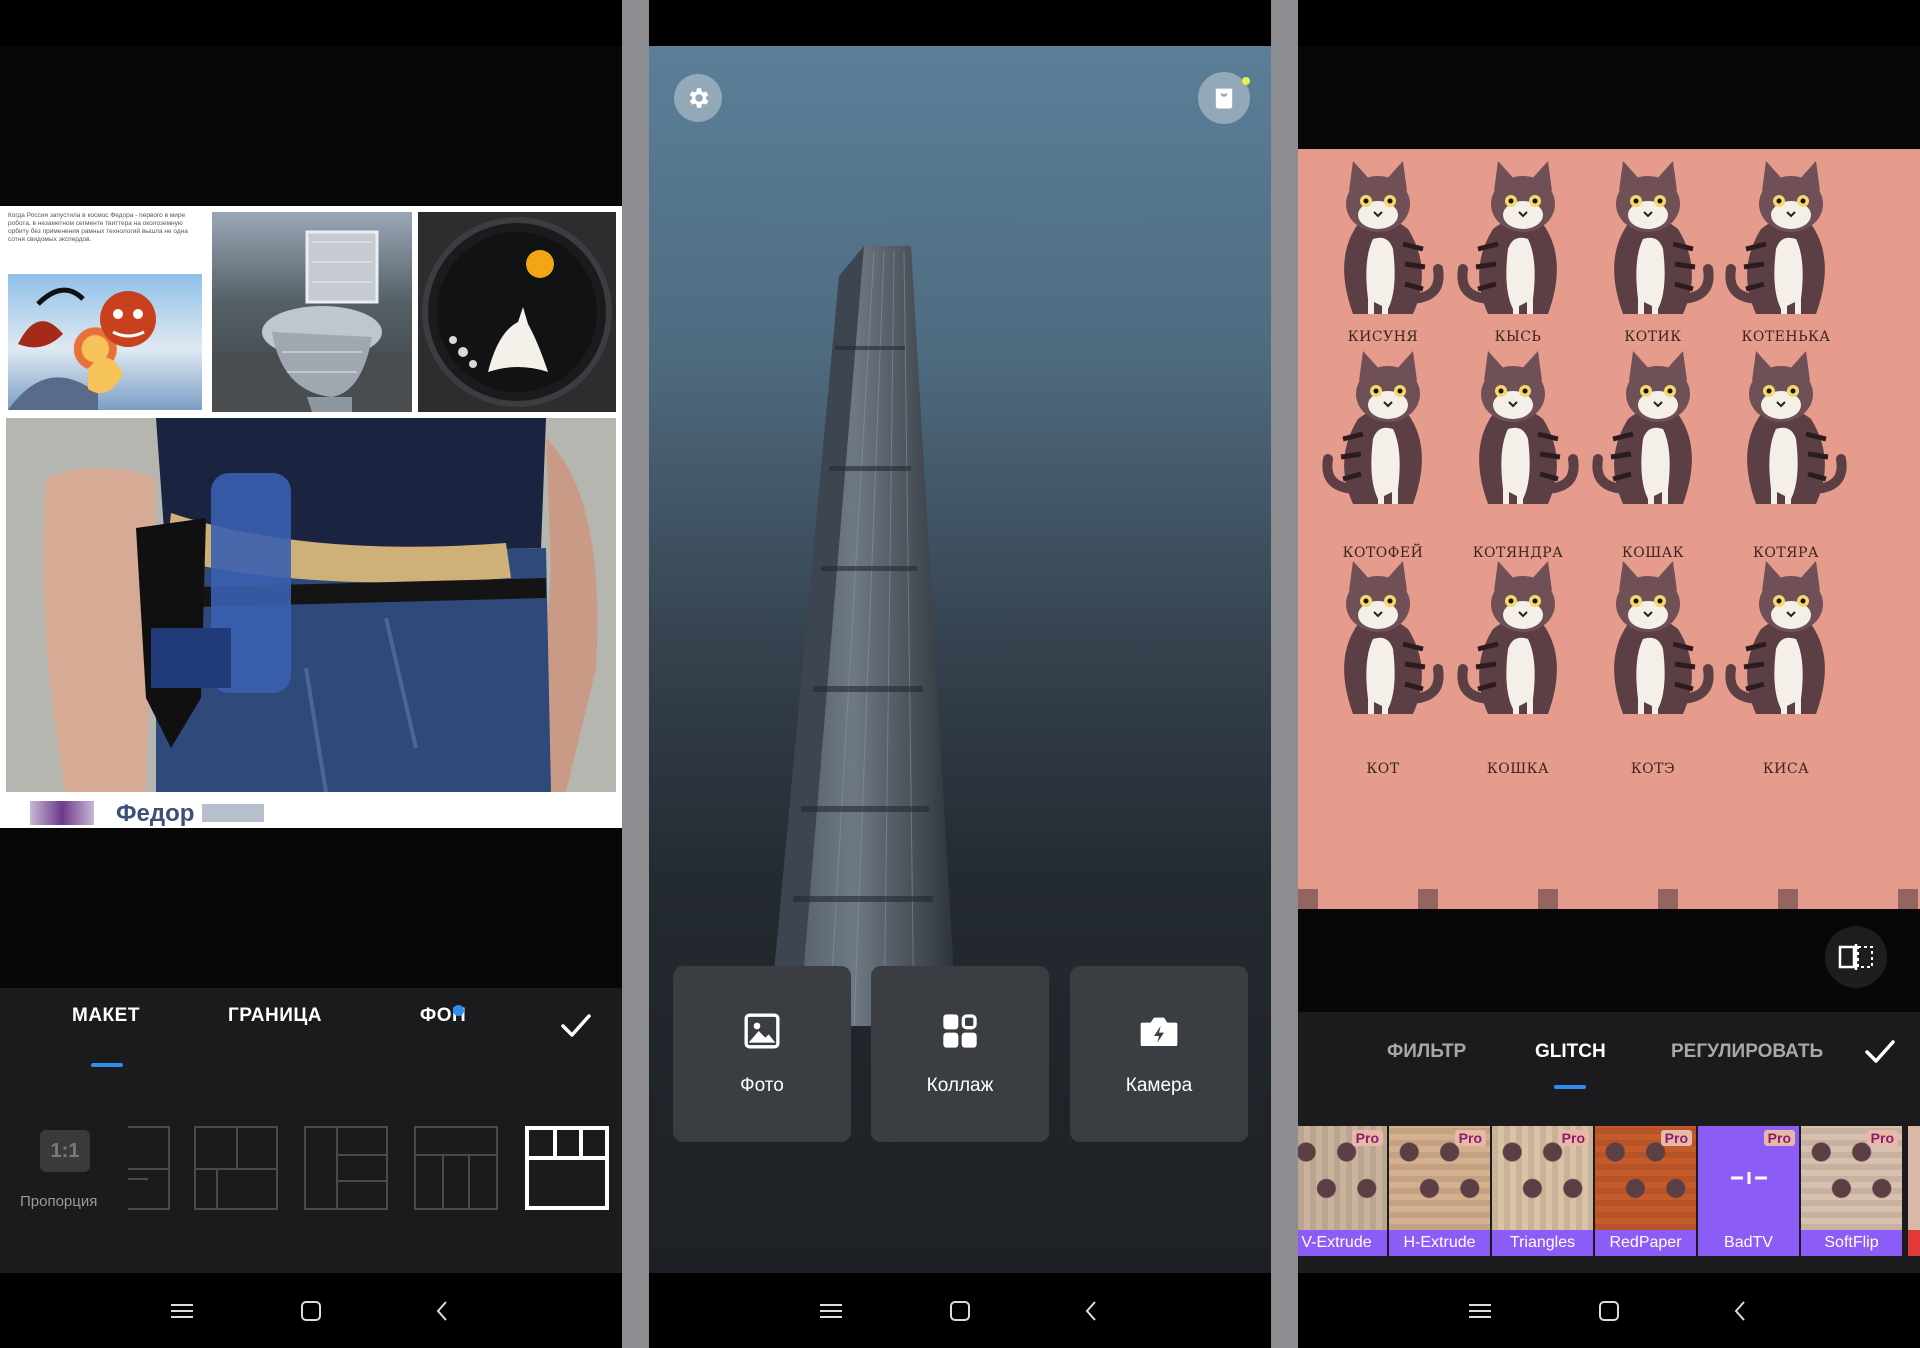 This screenshot has width=1920, height=1348. I want to click on cat-name-label: КОТЭ, so click(1653, 769).